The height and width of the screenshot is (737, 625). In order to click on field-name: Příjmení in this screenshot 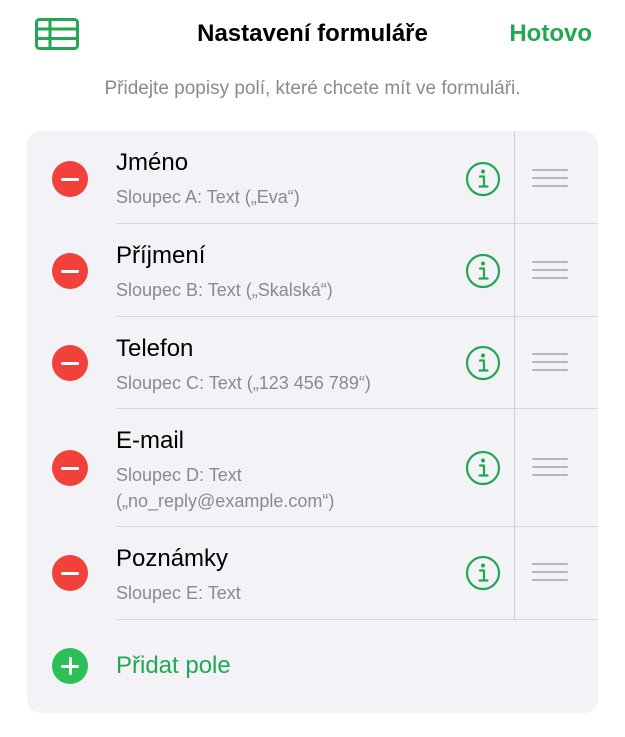, I will do `click(160, 256)`.